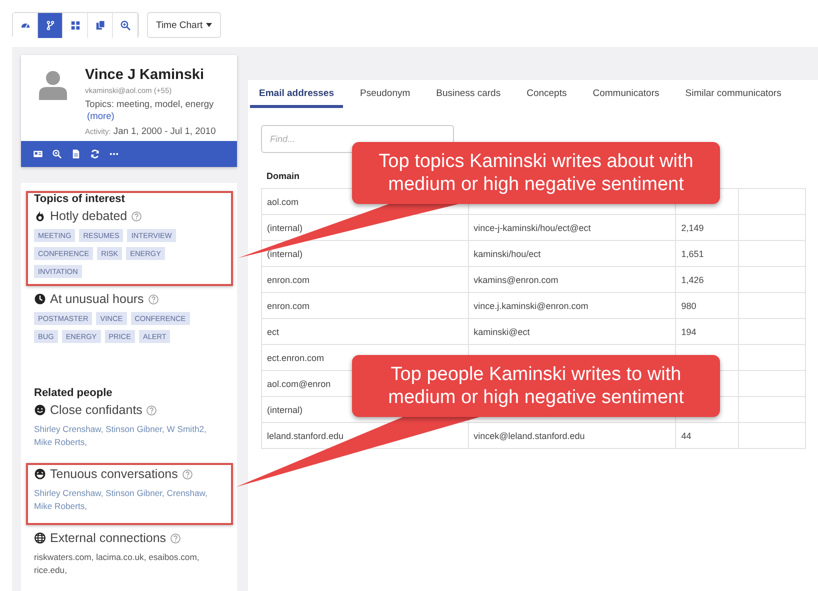 This screenshot has width=818, height=591. Describe the element at coordinates (129, 564) in the screenshot. I see `domain-list: riskwaters.com, lacima.co.uk, esaibos.com, rice.edu,` at that location.